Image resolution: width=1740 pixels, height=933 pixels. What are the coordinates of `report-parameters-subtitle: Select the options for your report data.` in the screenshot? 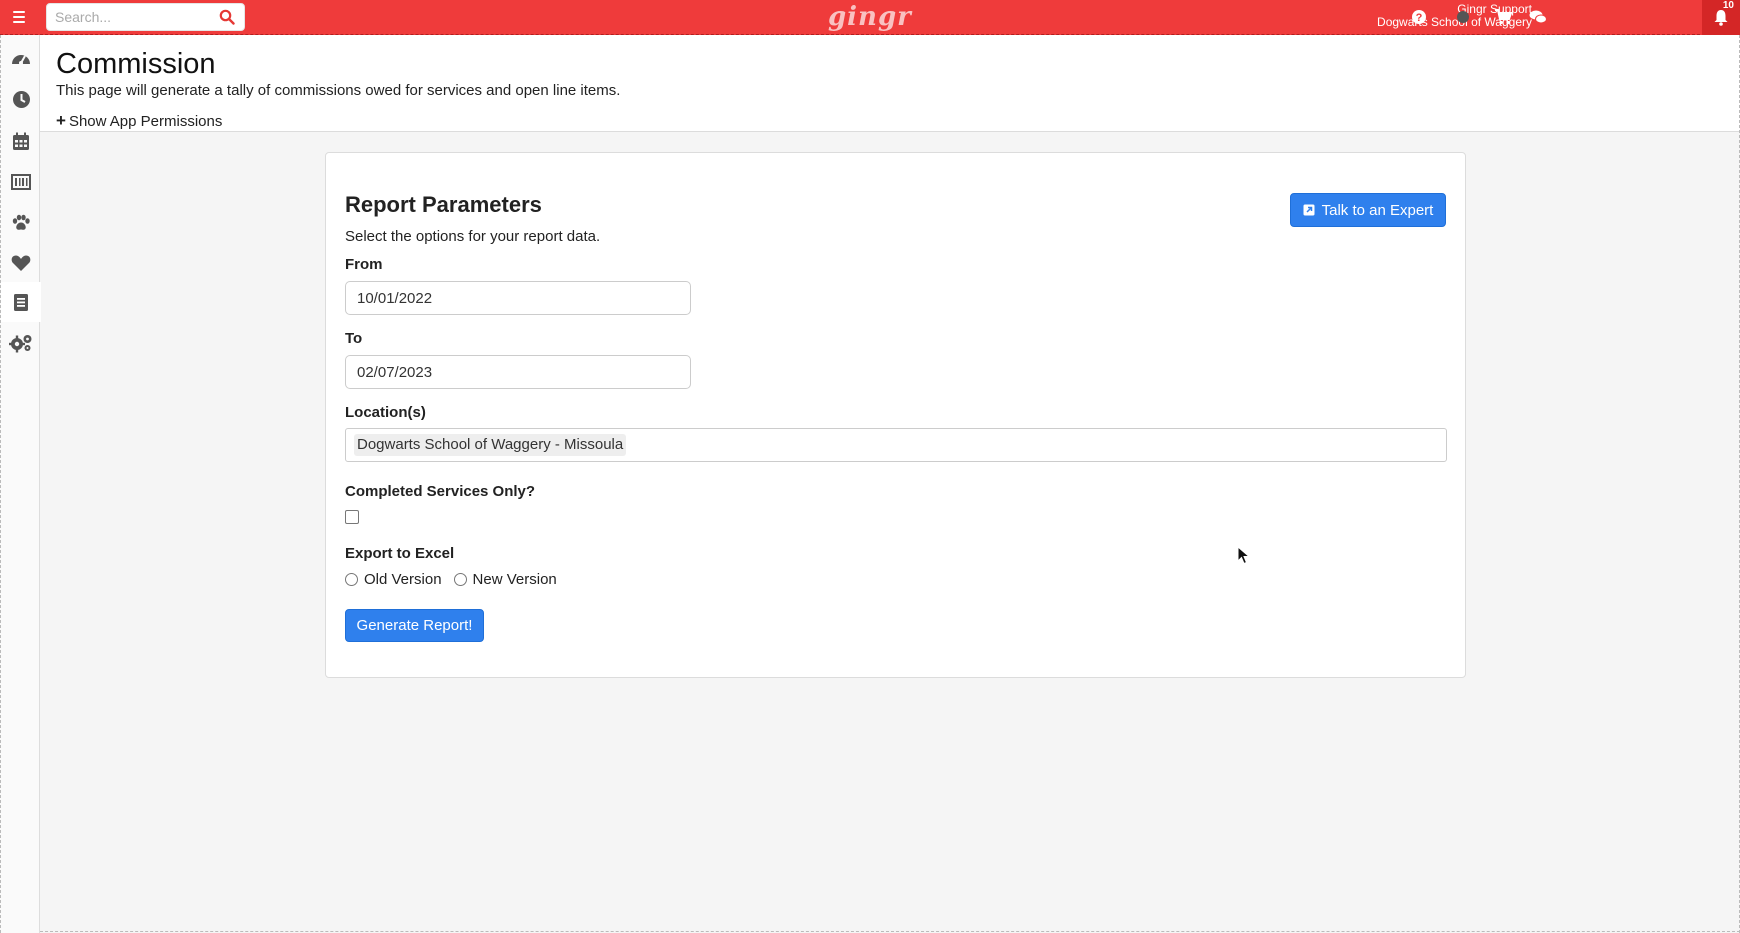 It's located at (473, 236).